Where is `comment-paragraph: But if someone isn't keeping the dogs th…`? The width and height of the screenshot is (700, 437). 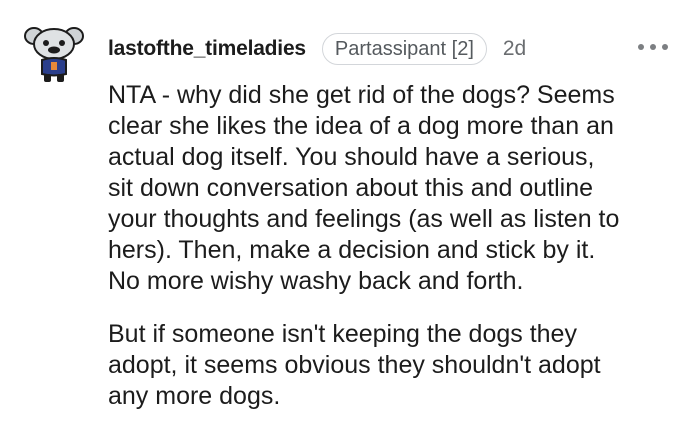
comment-paragraph: But if someone isn't keeping the dogs th… is located at coordinates (354, 365).